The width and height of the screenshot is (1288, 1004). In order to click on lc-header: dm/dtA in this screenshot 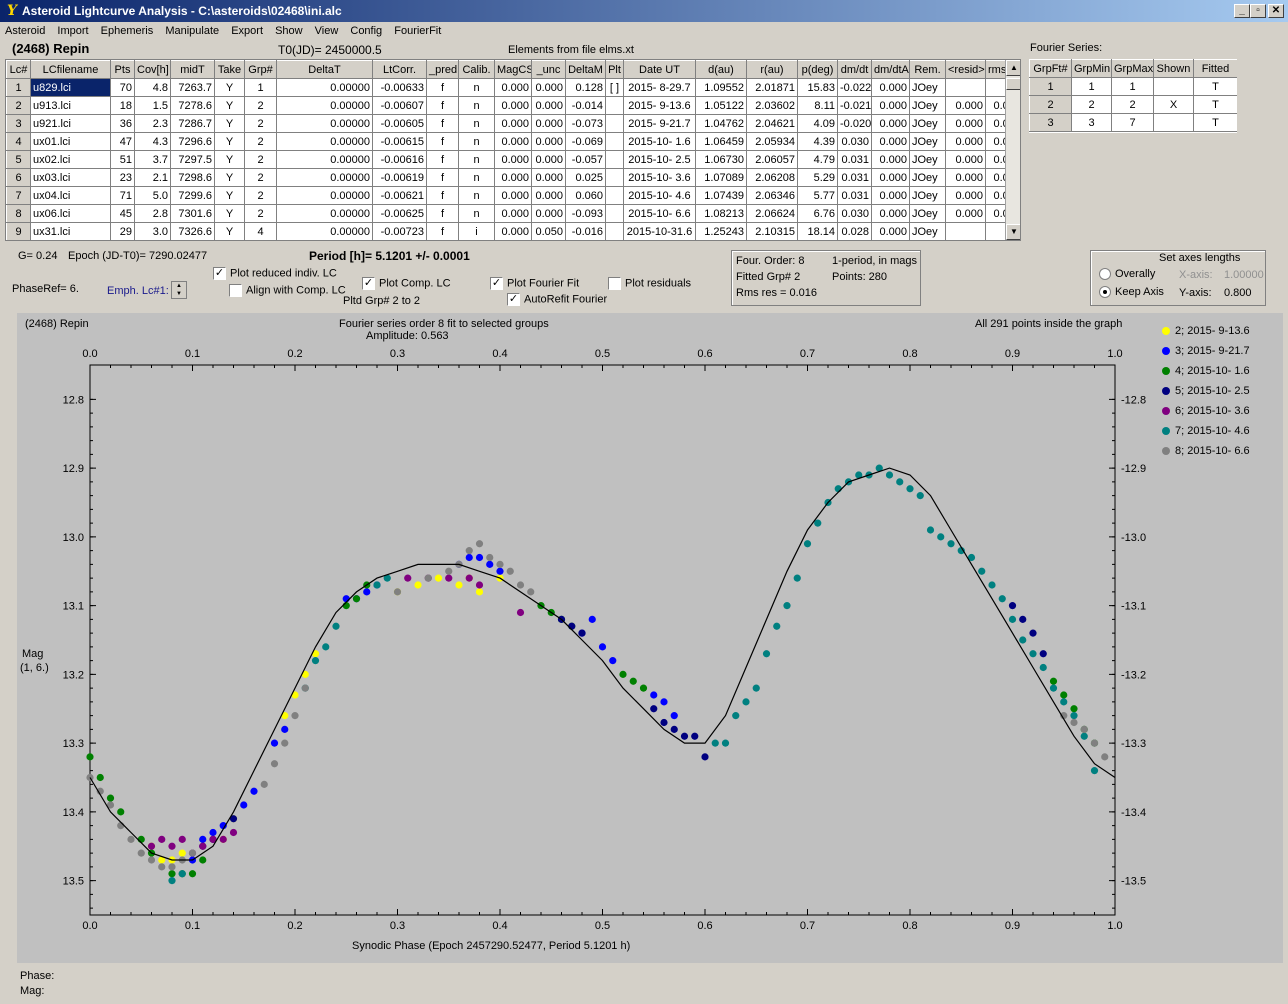, I will do `click(890, 69)`.